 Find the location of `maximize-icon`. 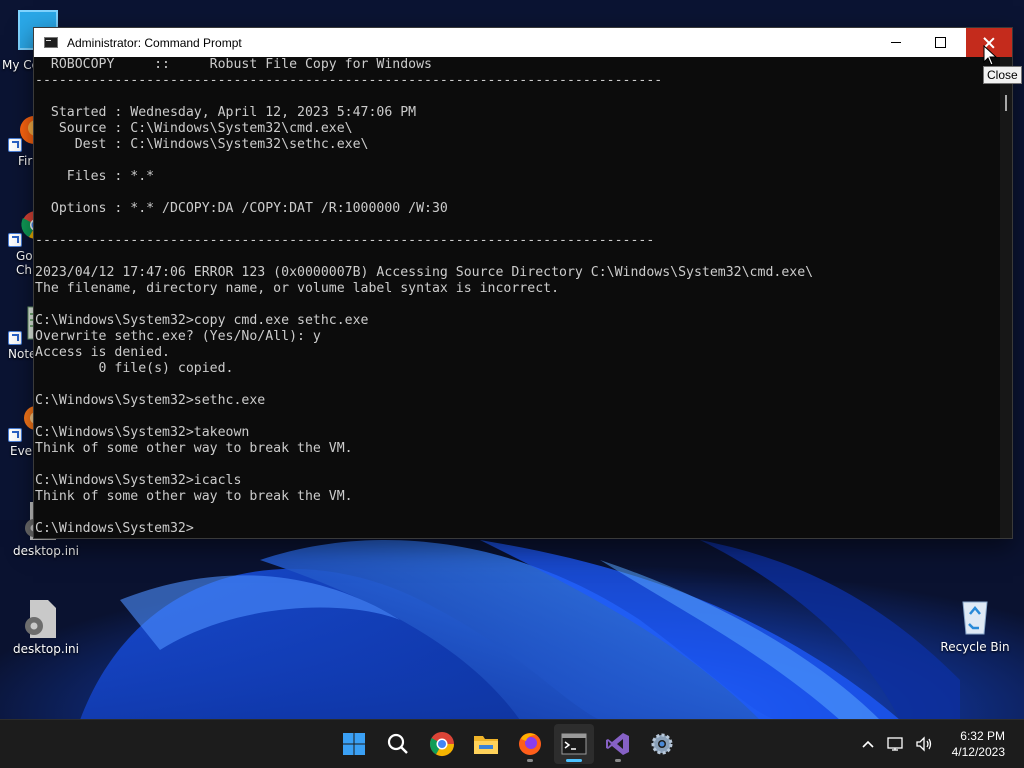

maximize-icon is located at coordinates (940, 42).